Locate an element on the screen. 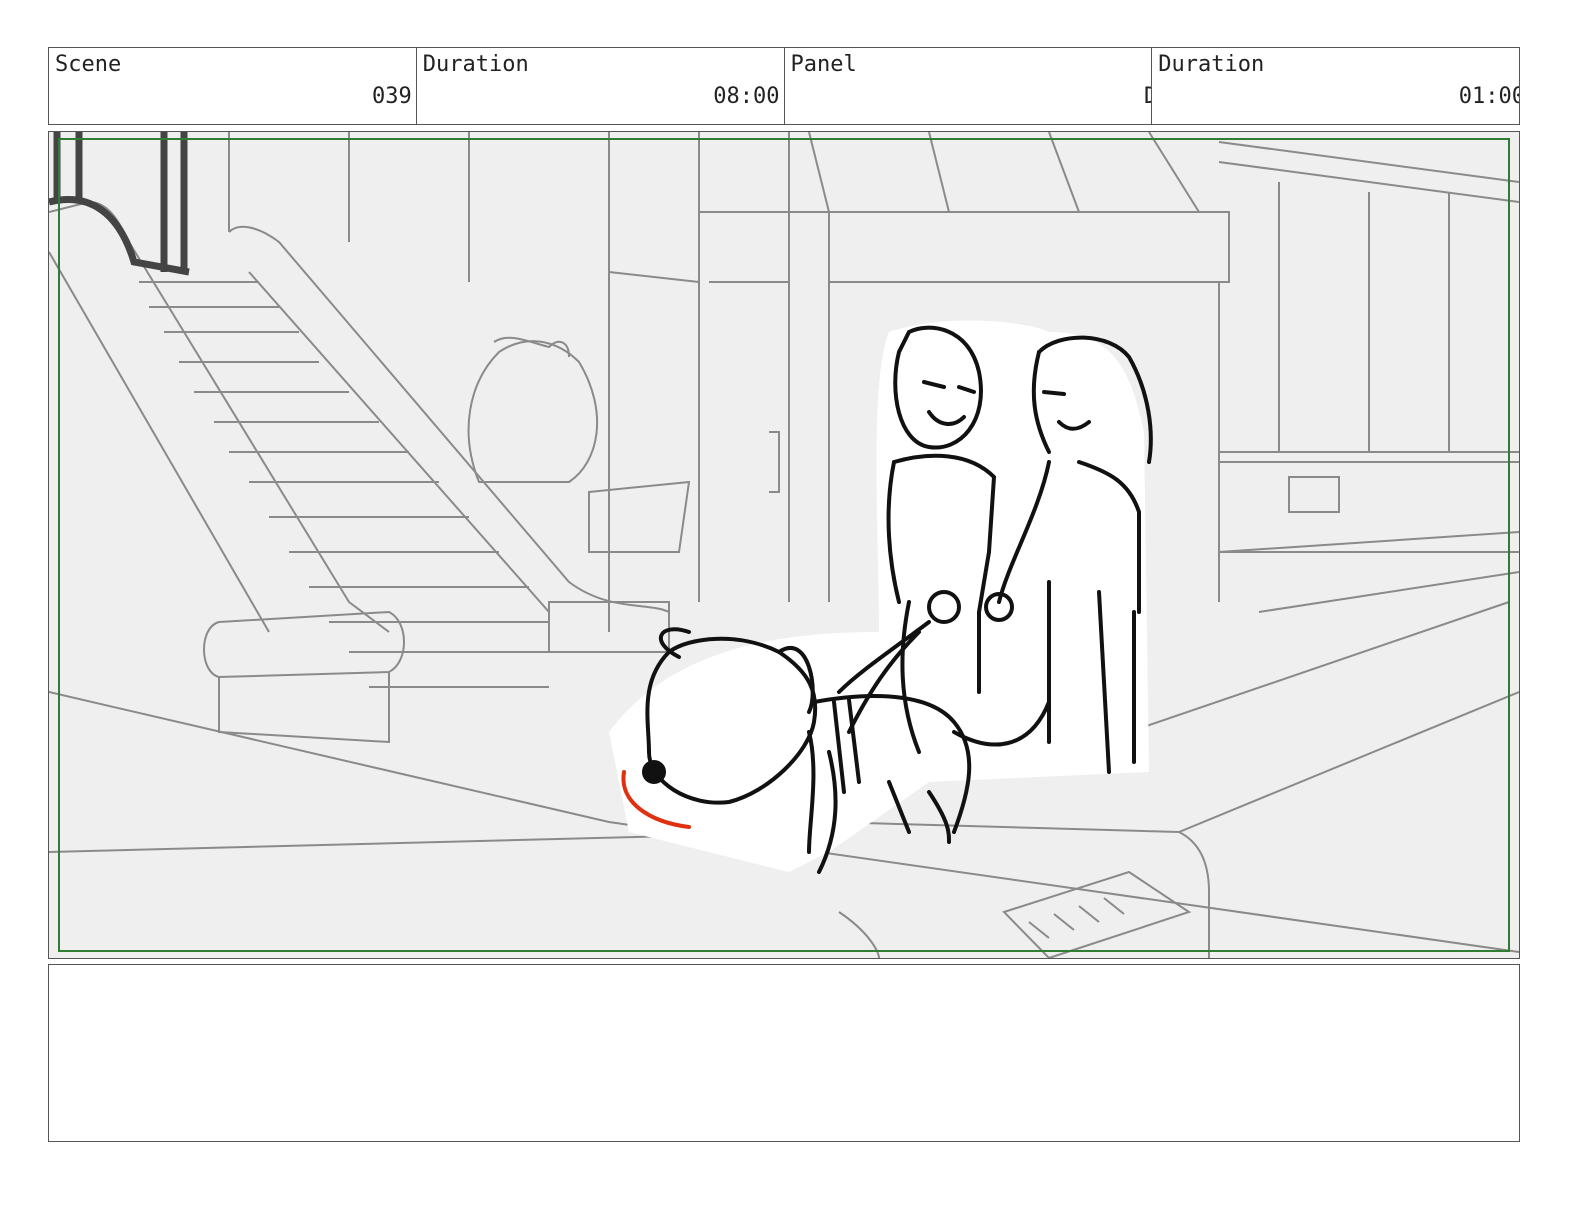  panel-duration-label: Duration is located at coordinates (1211, 64).